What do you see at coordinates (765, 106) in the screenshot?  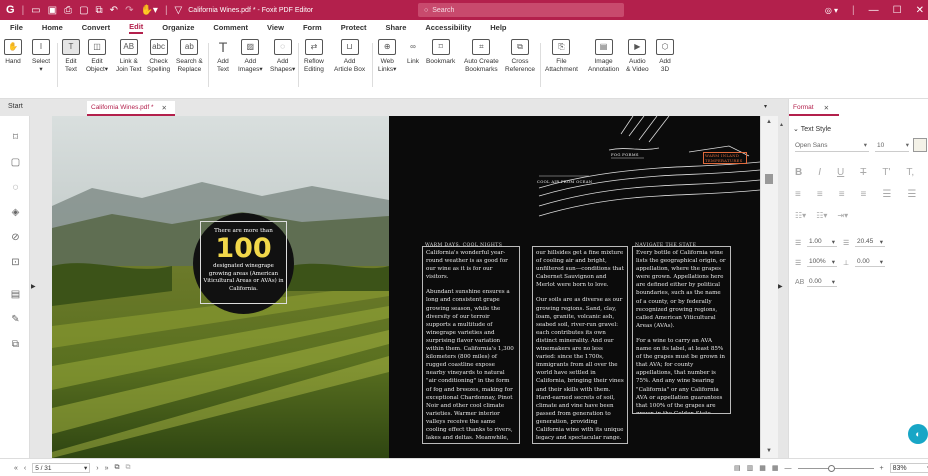 I see `tab-list-chevron-icon: ▾` at bounding box center [765, 106].